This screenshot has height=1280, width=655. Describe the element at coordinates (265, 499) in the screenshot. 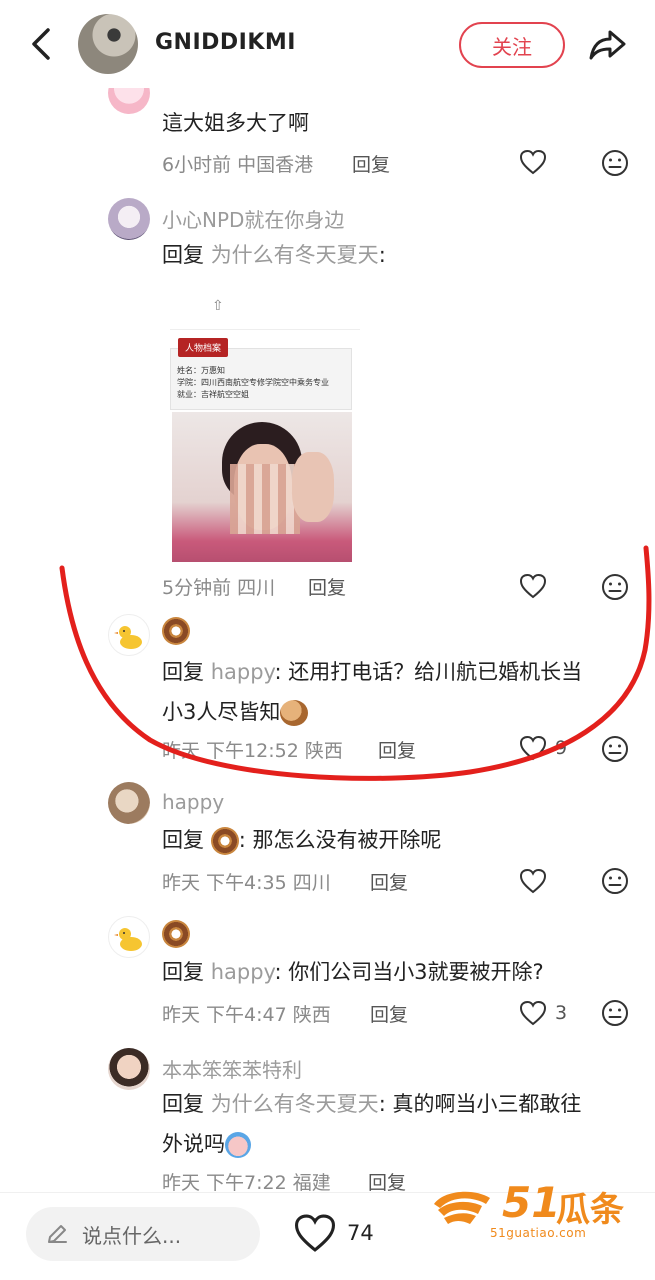

I see `mosaic-blur` at that location.